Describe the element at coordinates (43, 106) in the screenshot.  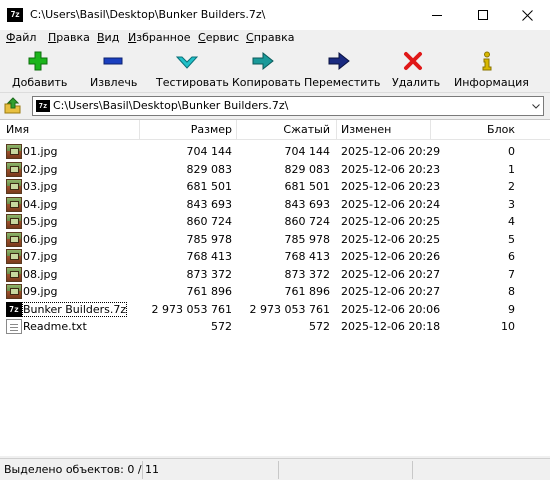
I see `archive-icon: 7z` at that location.